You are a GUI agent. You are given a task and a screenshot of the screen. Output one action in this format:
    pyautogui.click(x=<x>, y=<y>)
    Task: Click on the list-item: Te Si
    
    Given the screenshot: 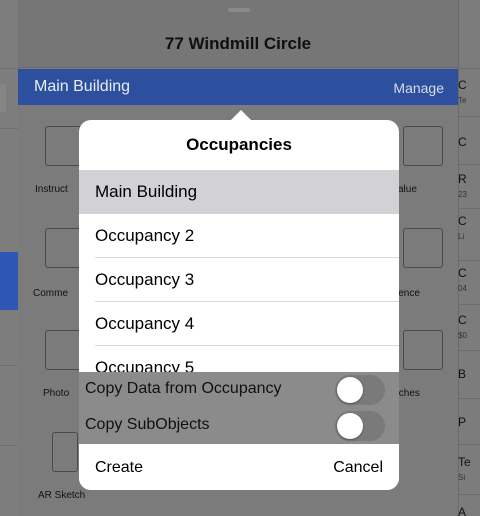 What is the action you would take?
    pyautogui.click(x=469, y=469)
    